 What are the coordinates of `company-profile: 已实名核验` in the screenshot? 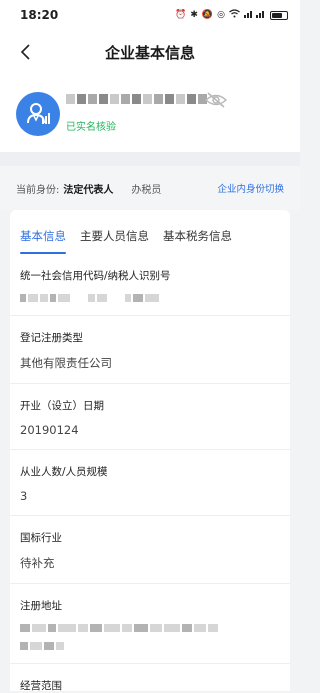 It's located at (150, 113).